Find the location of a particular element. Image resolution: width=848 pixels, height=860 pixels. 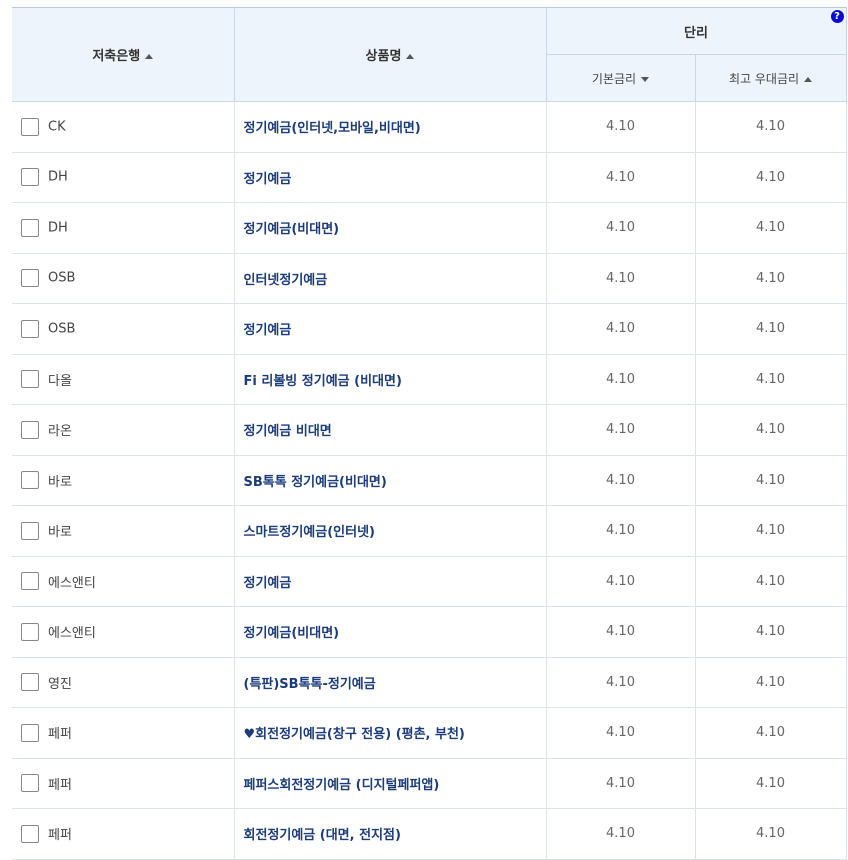

col-header-max-rate-label: 최고 우대금리 is located at coordinates (764, 78).